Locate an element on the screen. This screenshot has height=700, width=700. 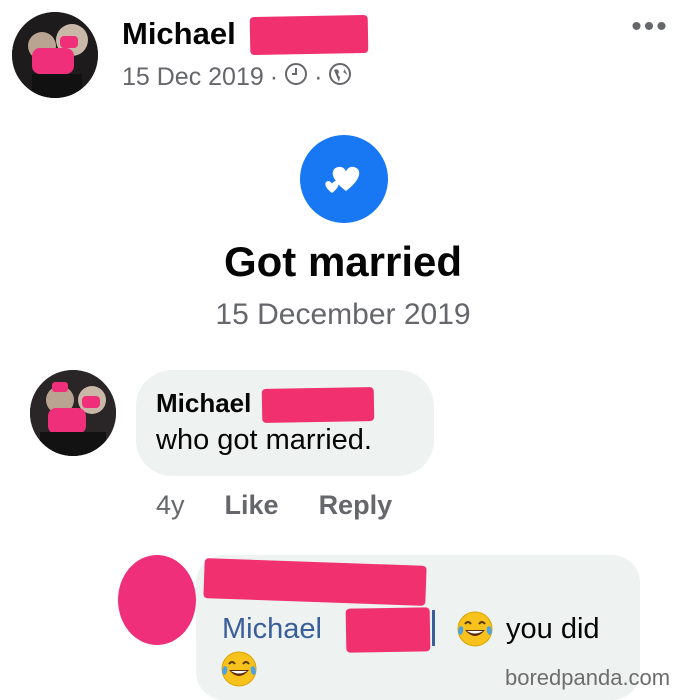
post-date: 15 Dec 2019 is located at coordinates (193, 77).